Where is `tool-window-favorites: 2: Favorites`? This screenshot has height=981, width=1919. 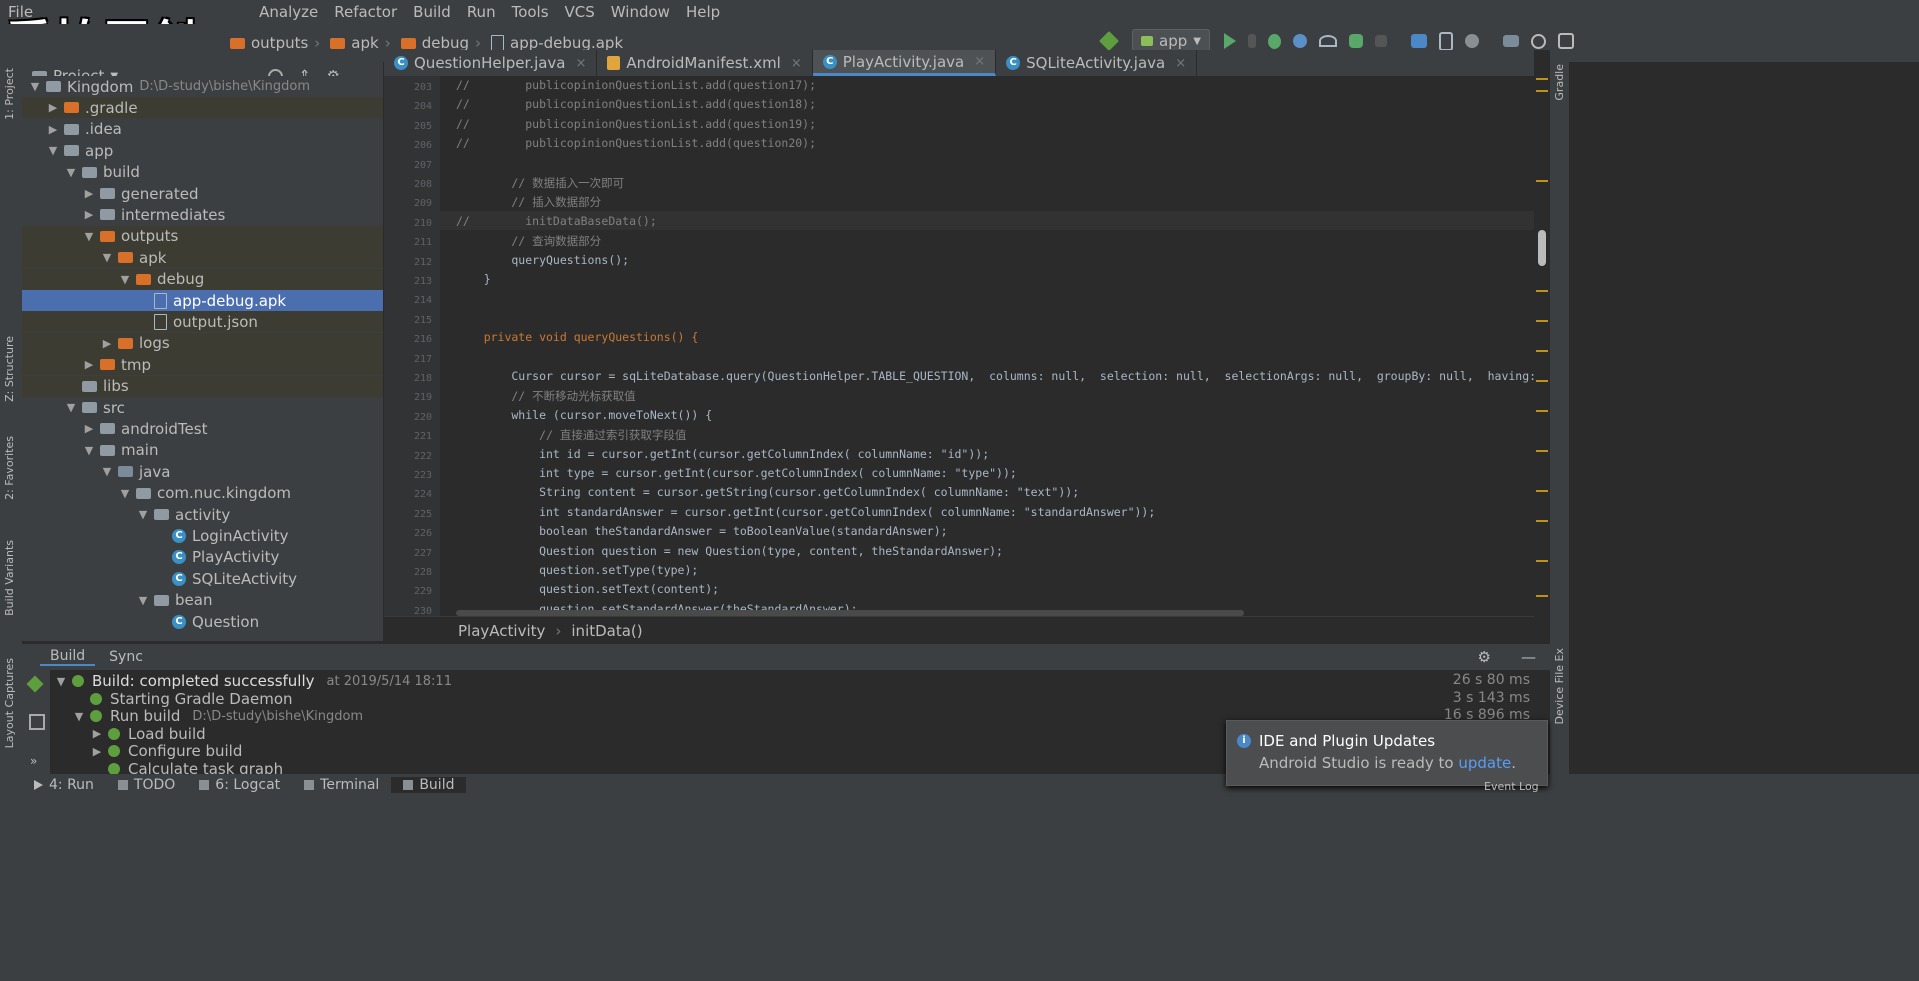
tool-window-favorites: 2: Favorites is located at coordinates (9, 468).